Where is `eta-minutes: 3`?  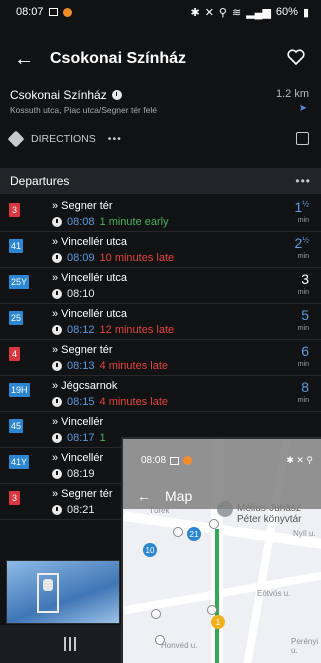 eta-minutes: 3 is located at coordinates (305, 279).